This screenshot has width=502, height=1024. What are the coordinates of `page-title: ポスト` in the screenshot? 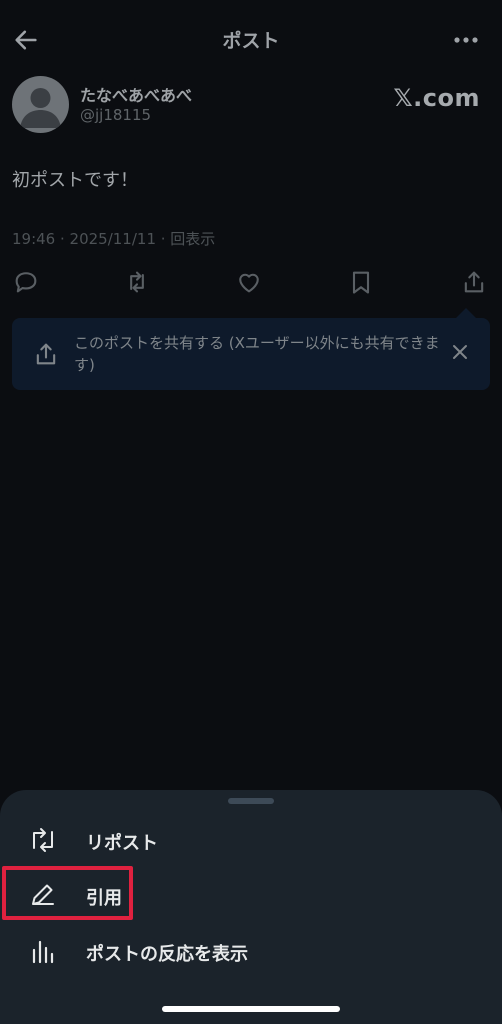 It's located at (251, 41).